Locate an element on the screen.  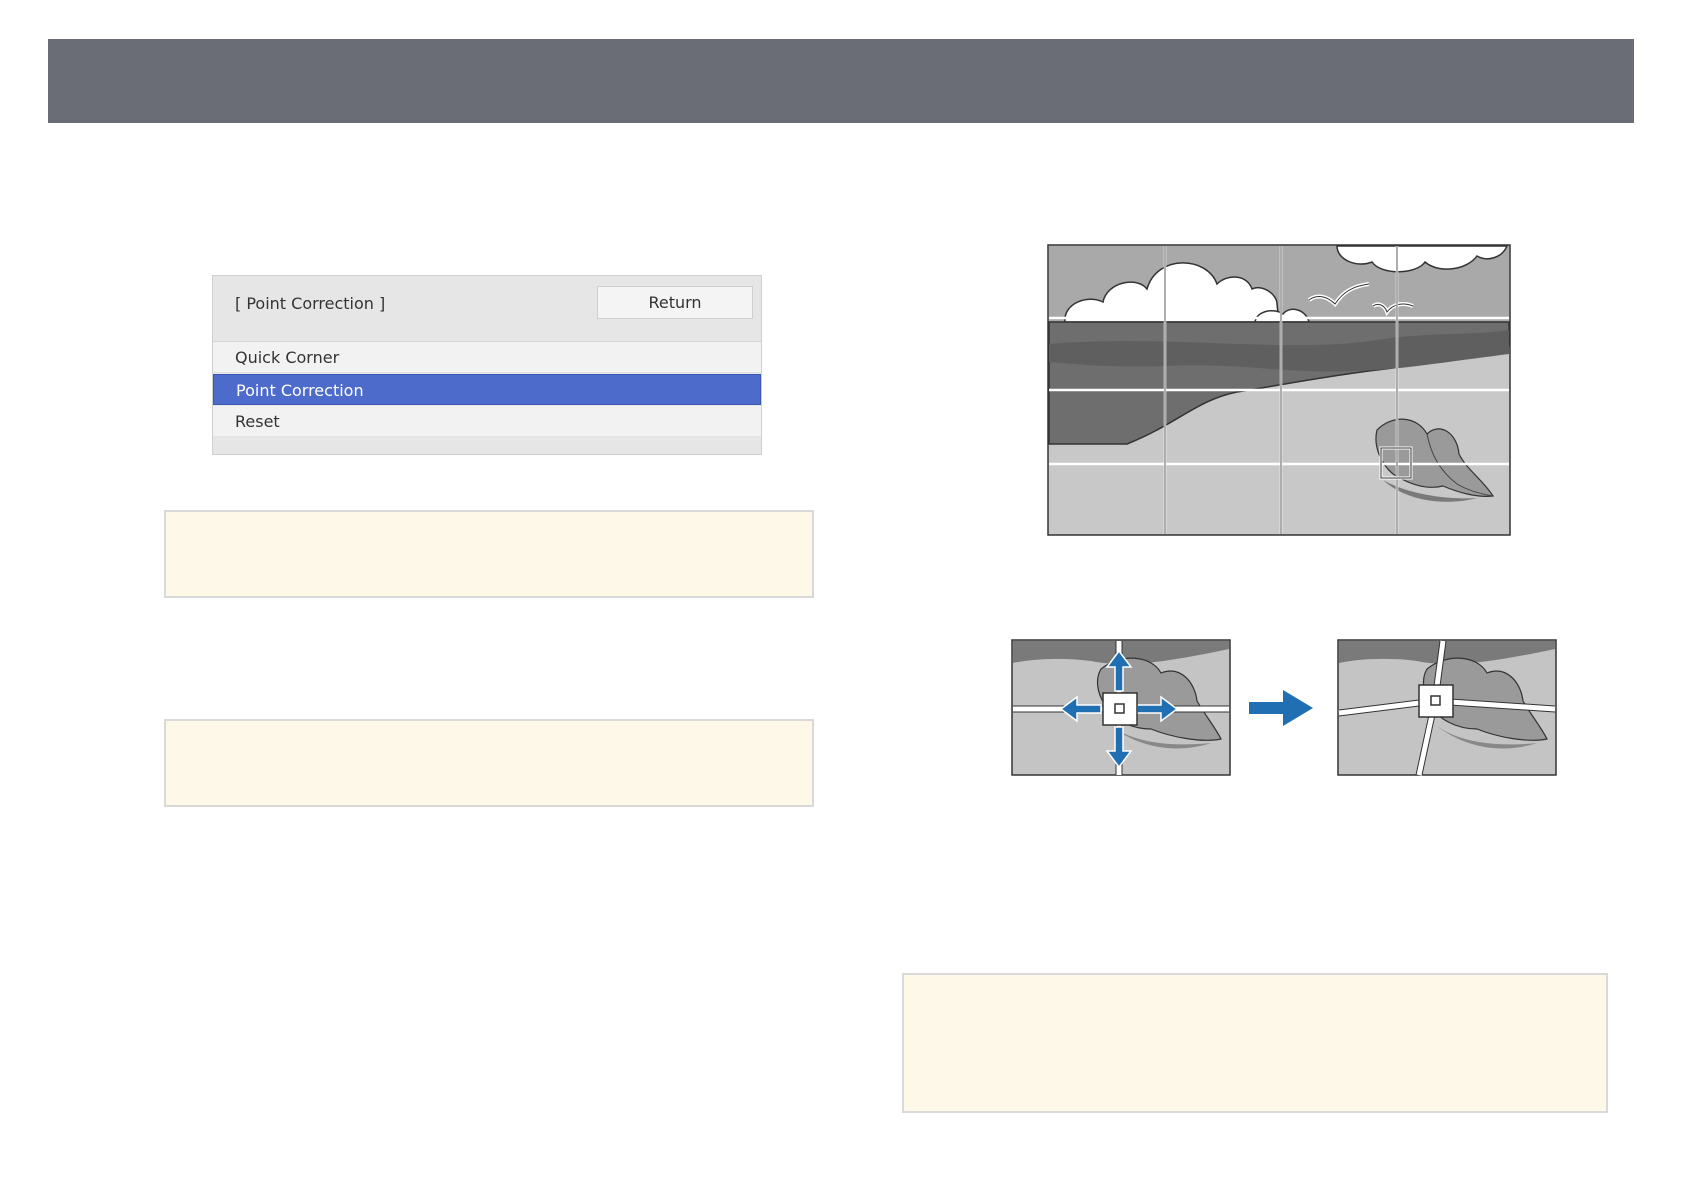
projected-image-grid is located at coordinates (1279, 390).